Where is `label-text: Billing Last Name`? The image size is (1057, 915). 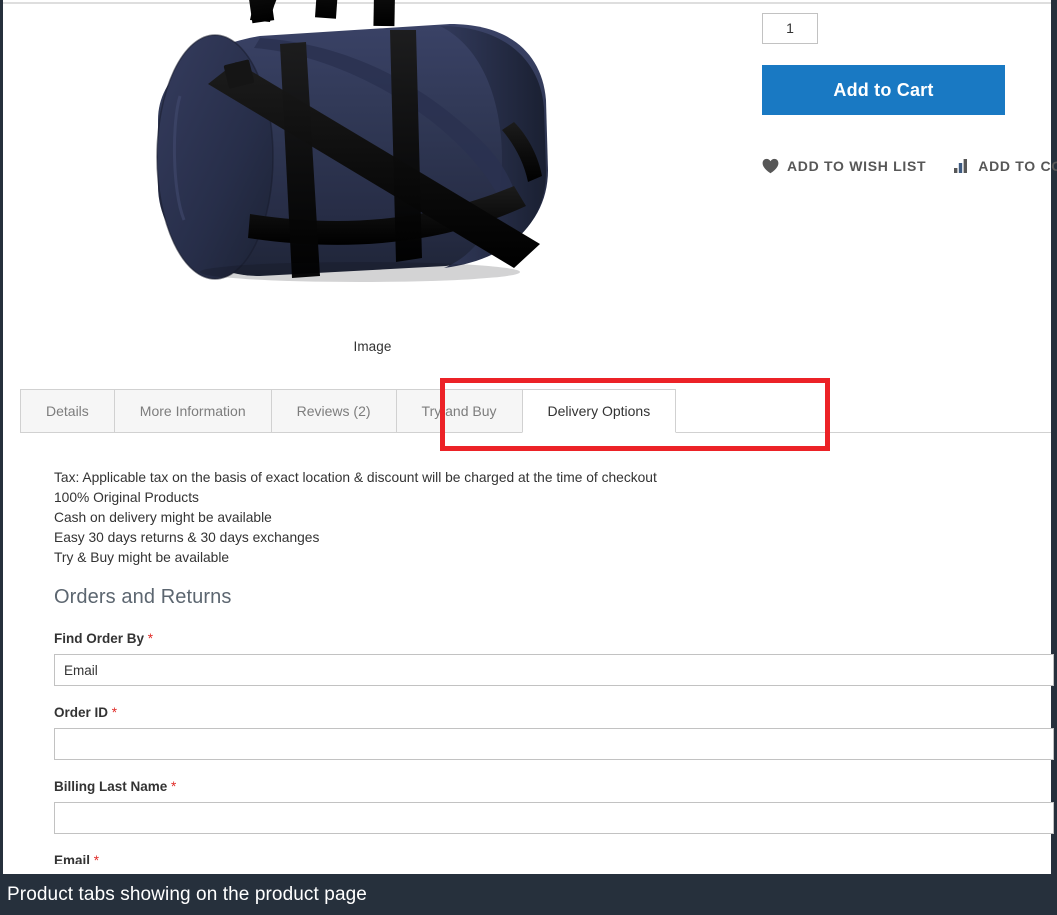 label-text: Billing Last Name is located at coordinates (111, 786).